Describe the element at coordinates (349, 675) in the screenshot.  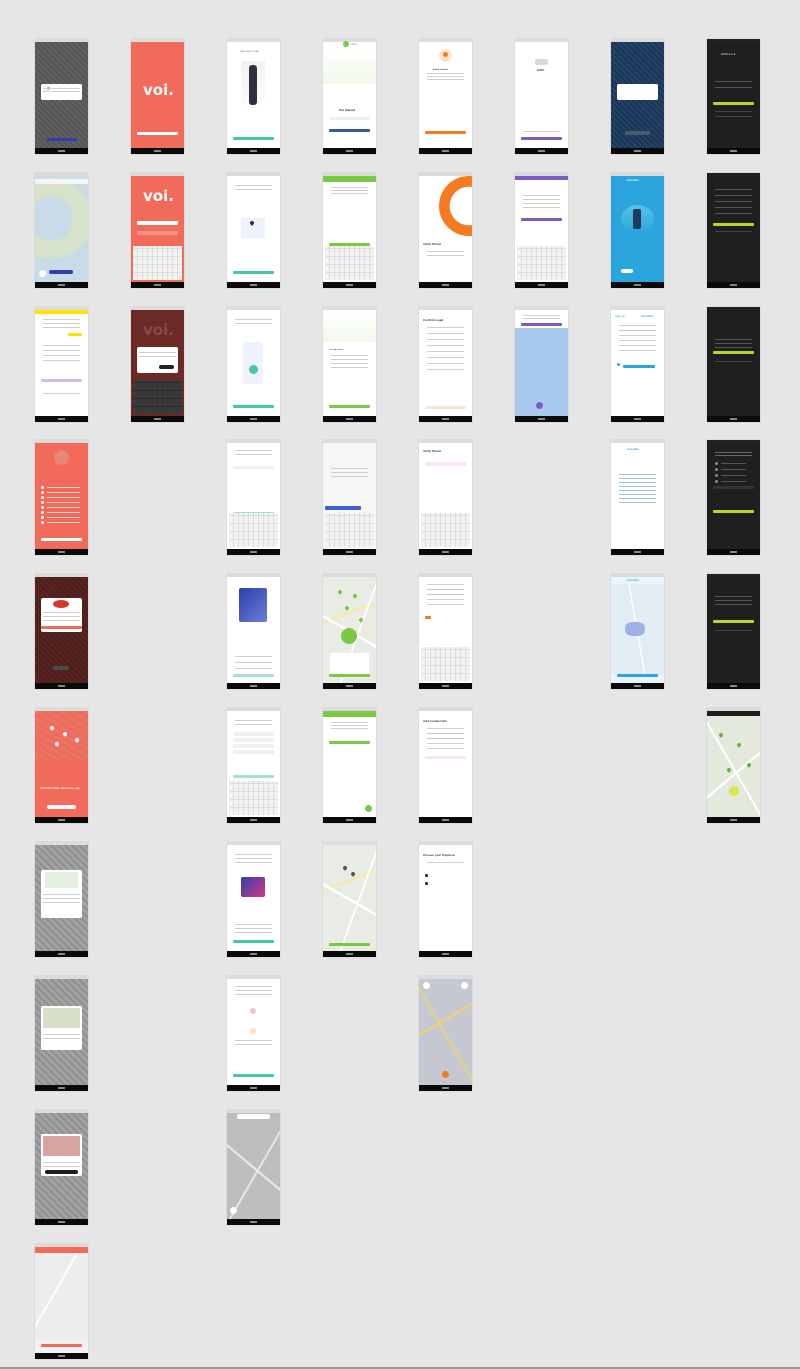
I see `scan-to-unlock-button` at that location.